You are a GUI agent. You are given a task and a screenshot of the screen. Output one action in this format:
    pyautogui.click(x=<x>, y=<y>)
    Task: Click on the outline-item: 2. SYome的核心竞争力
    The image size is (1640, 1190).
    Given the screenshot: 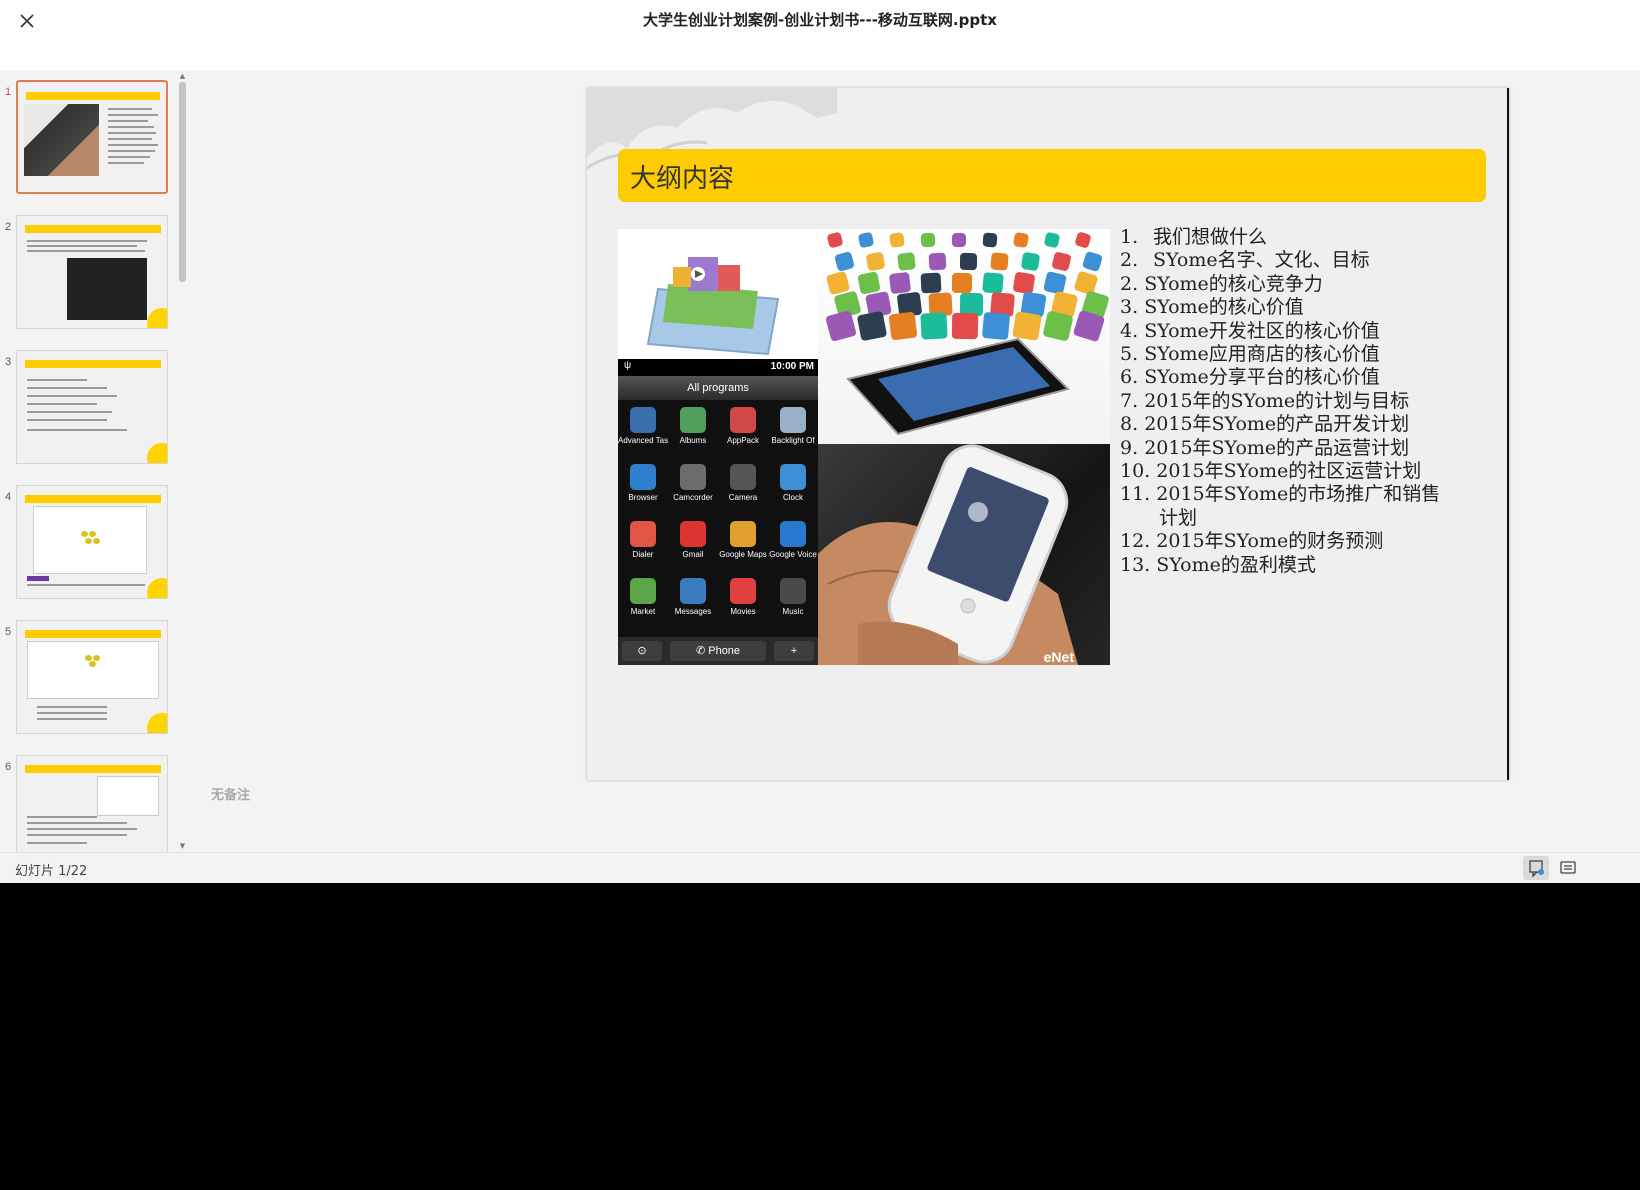 What is the action you would take?
    pyautogui.click(x=1305, y=284)
    